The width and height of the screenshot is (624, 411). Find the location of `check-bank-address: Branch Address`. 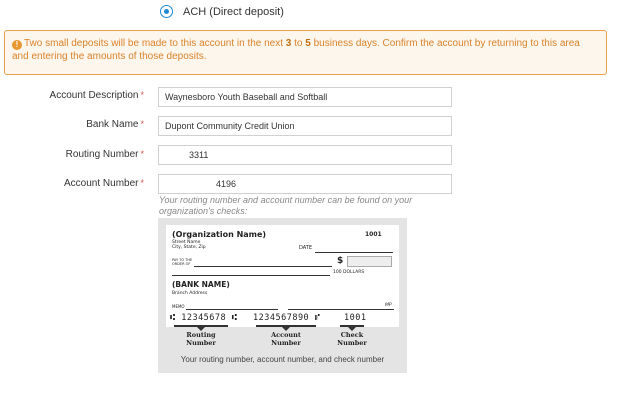

check-bank-address: Branch Address is located at coordinates (190, 293).